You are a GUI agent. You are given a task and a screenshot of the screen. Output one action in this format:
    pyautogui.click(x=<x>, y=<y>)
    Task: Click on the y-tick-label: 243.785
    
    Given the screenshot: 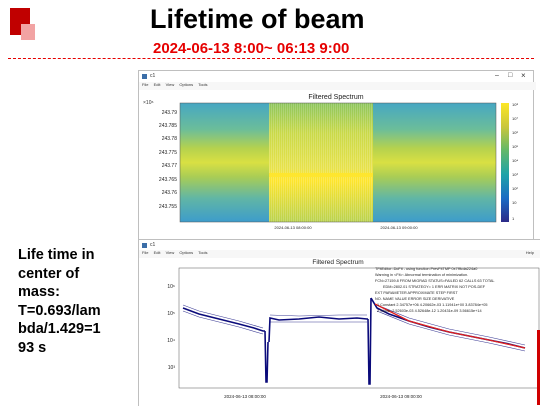 What is the action you would take?
    pyautogui.click(x=168, y=126)
    